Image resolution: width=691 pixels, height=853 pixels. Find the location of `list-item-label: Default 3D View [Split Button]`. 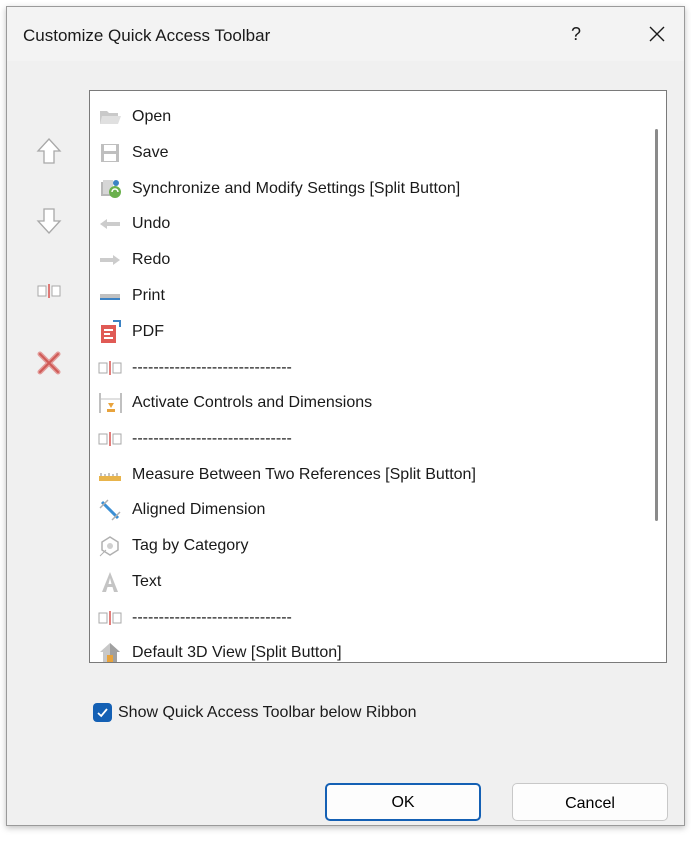

list-item-label: Default 3D View [Split Button] is located at coordinates (237, 652).